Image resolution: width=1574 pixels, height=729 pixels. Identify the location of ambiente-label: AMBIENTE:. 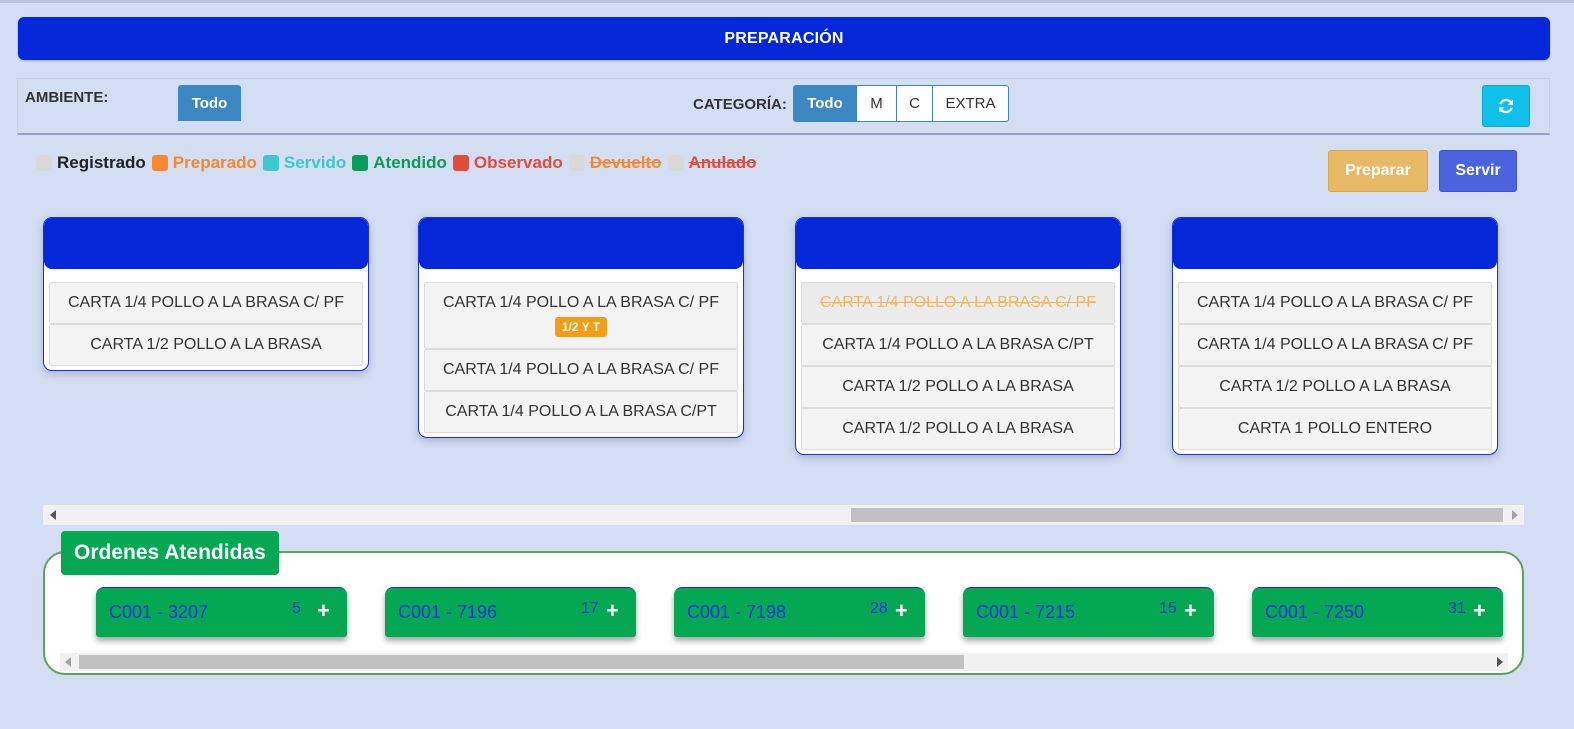
(67, 97).